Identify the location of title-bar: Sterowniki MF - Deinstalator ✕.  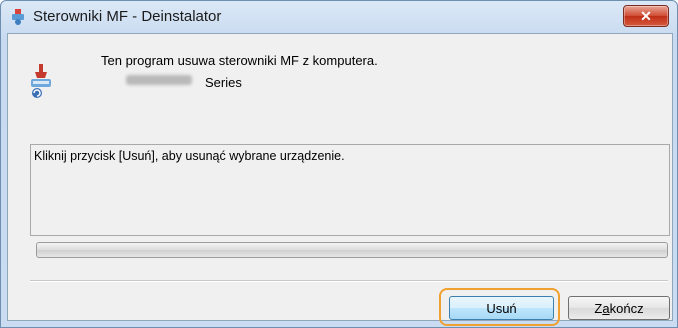
(339, 17).